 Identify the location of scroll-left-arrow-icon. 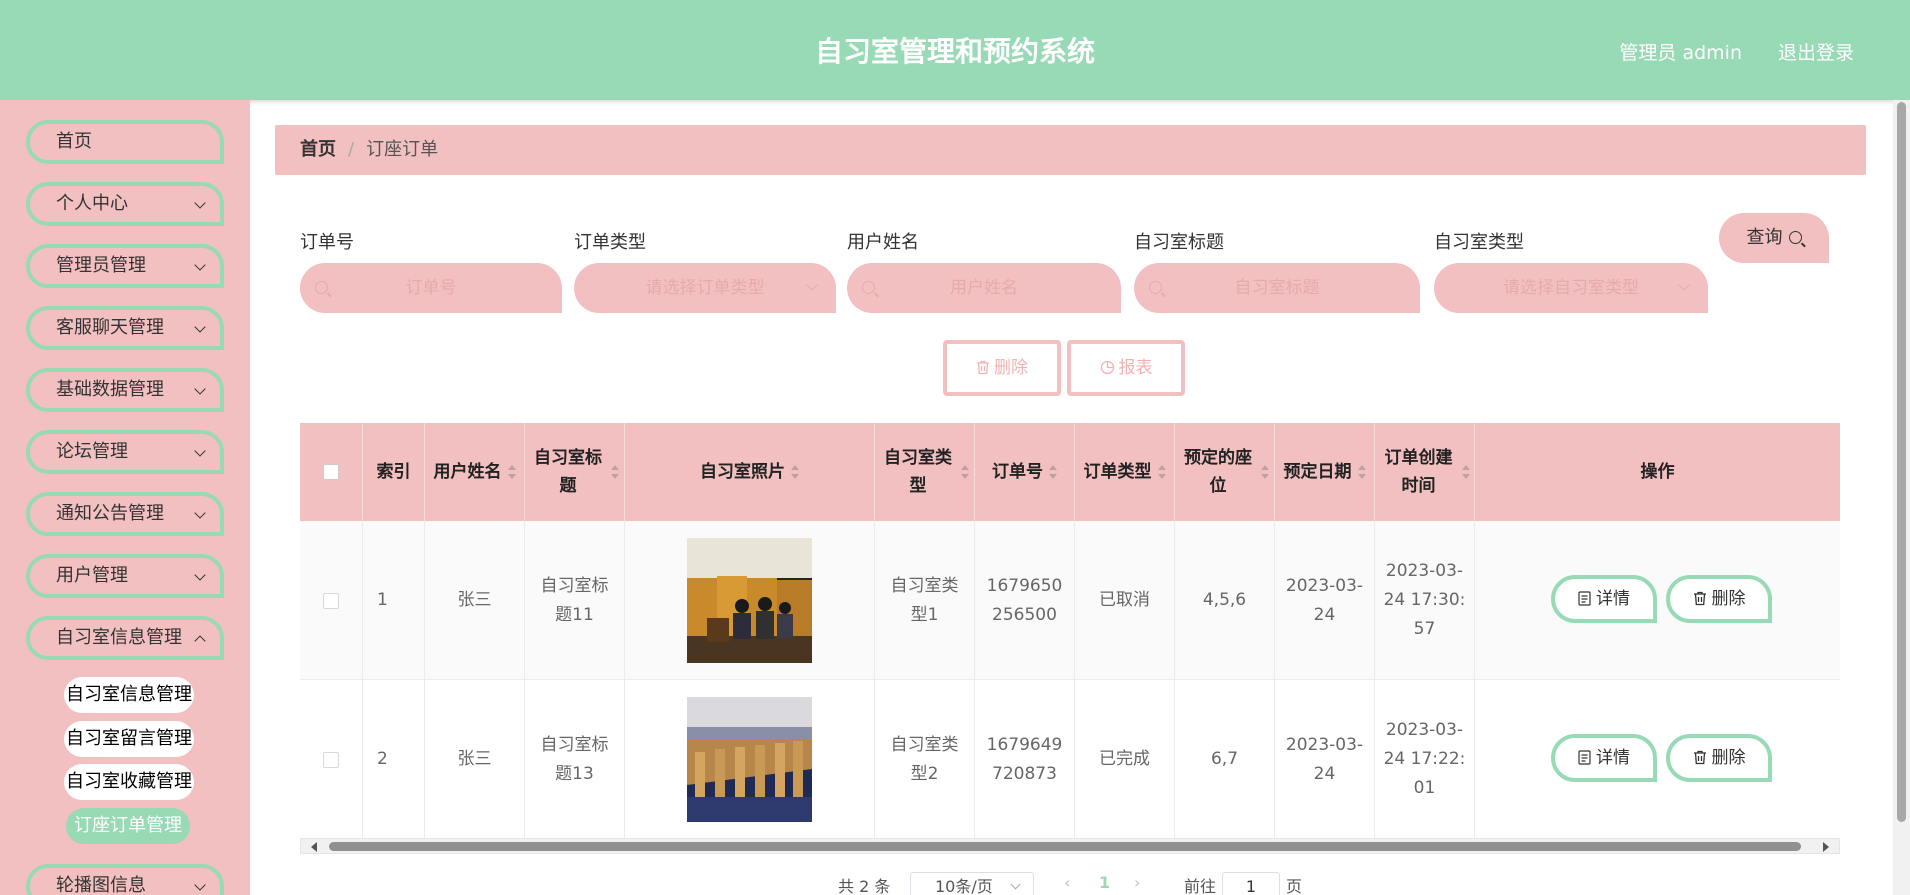
(314, 847).